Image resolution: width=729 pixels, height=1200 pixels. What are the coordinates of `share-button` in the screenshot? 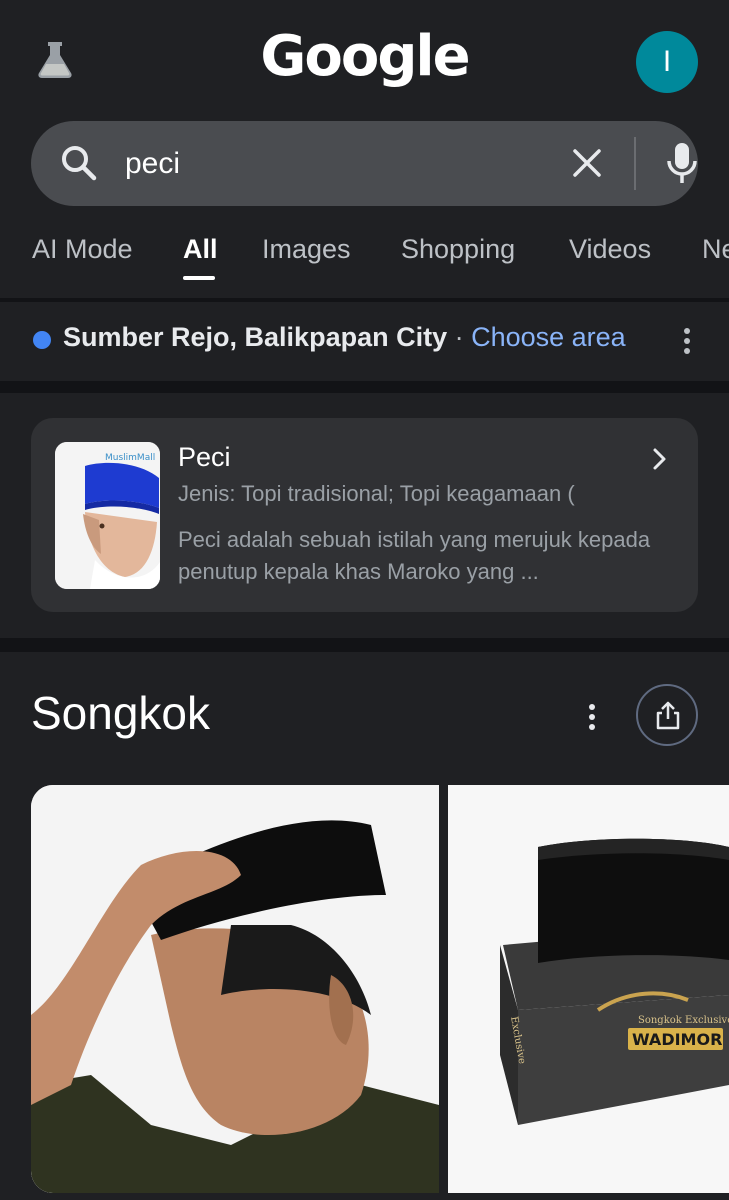 It's located at (667, 715).